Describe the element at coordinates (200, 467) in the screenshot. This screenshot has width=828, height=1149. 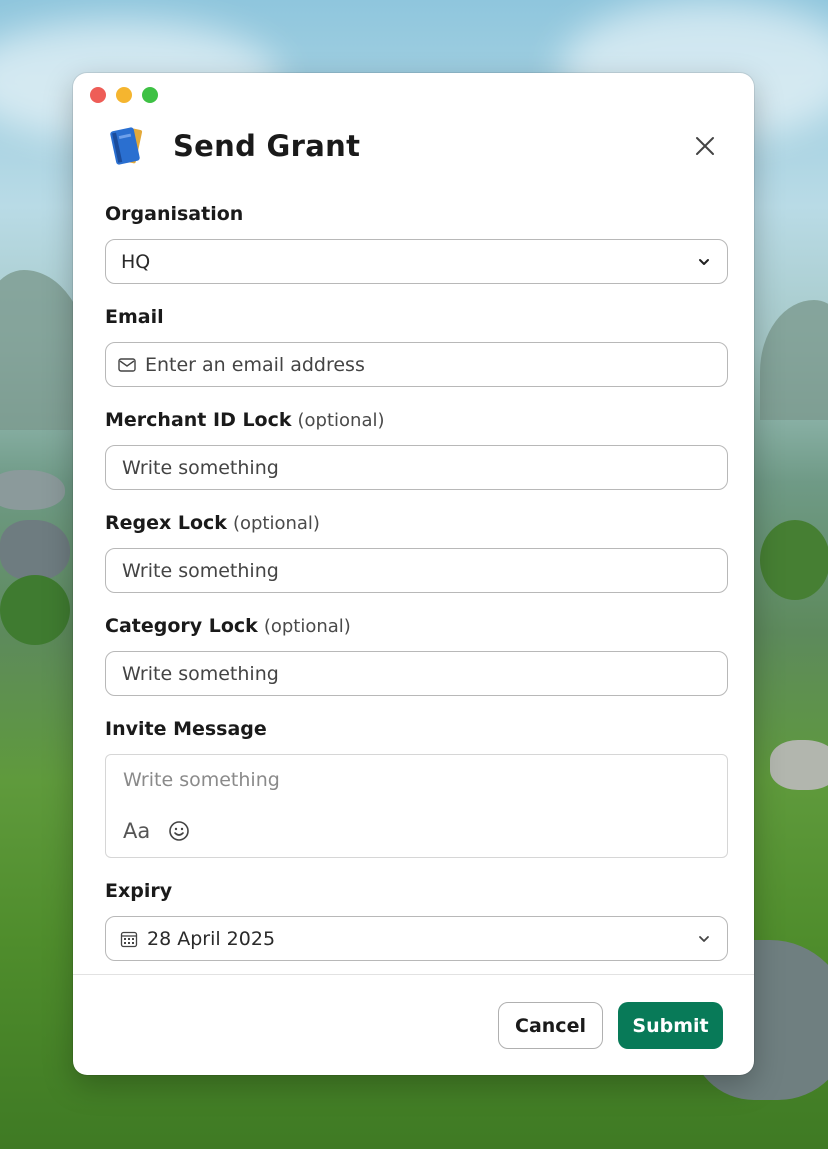
I see `merchant-id-lock-placeholder: Write something` at that location.